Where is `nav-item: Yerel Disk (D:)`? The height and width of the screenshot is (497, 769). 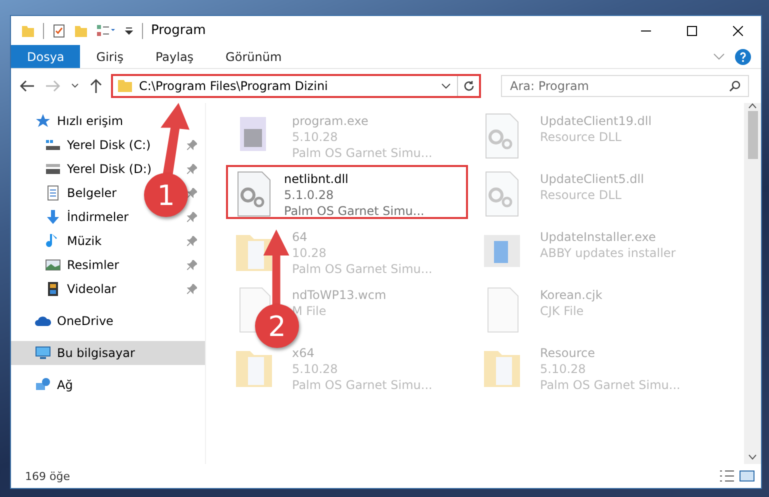 nav-item: Yerel Disk (D:) is located at coordinates (109, 169).